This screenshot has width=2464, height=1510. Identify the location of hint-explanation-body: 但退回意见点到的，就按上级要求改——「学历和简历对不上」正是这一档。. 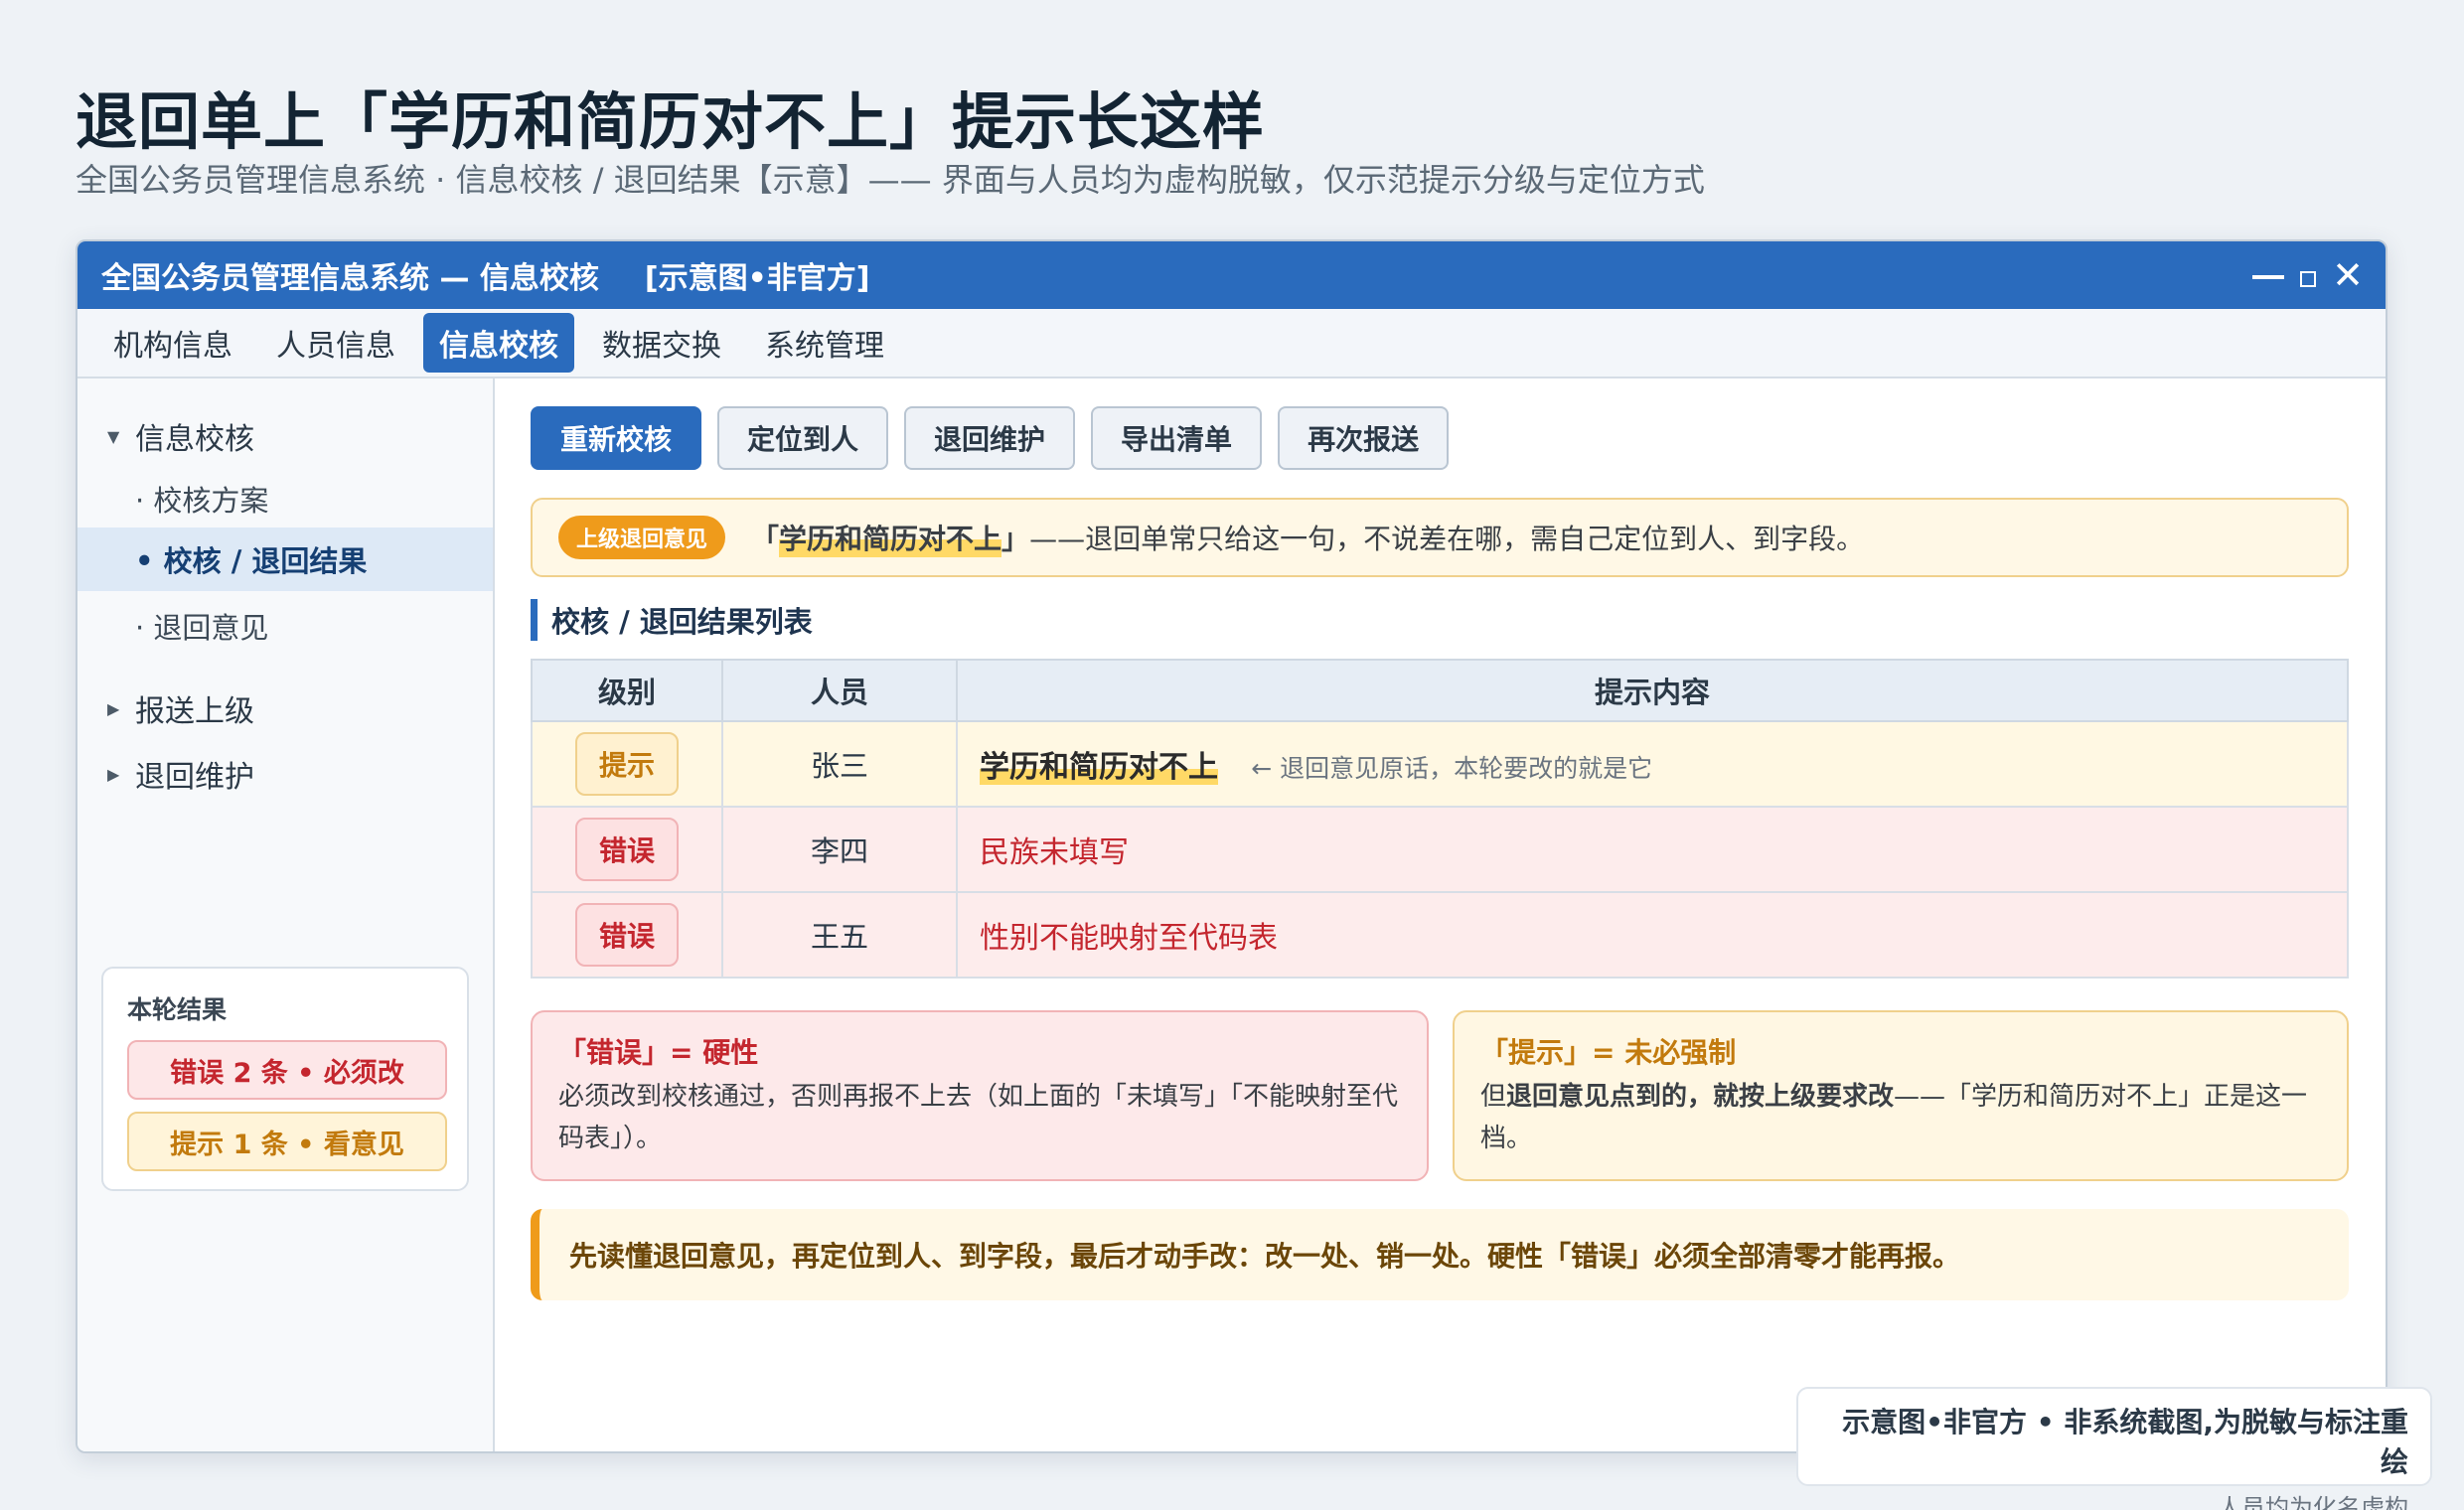
(1900, 1117).